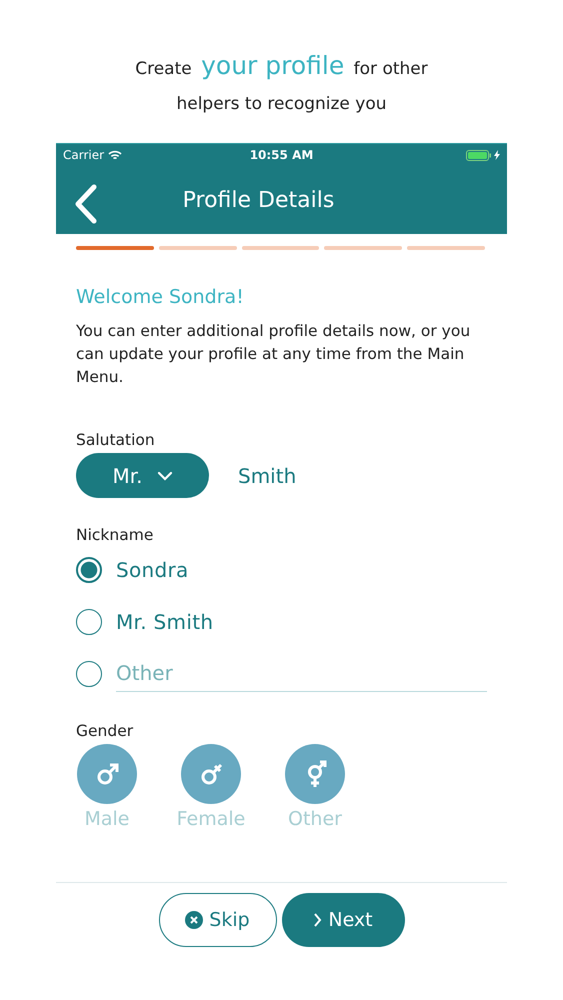 The image size is (563, 1000). Describe the element at coordinates (142, 475) in the screenshot. I see `salutation-dropdown: Mr.` at that location.